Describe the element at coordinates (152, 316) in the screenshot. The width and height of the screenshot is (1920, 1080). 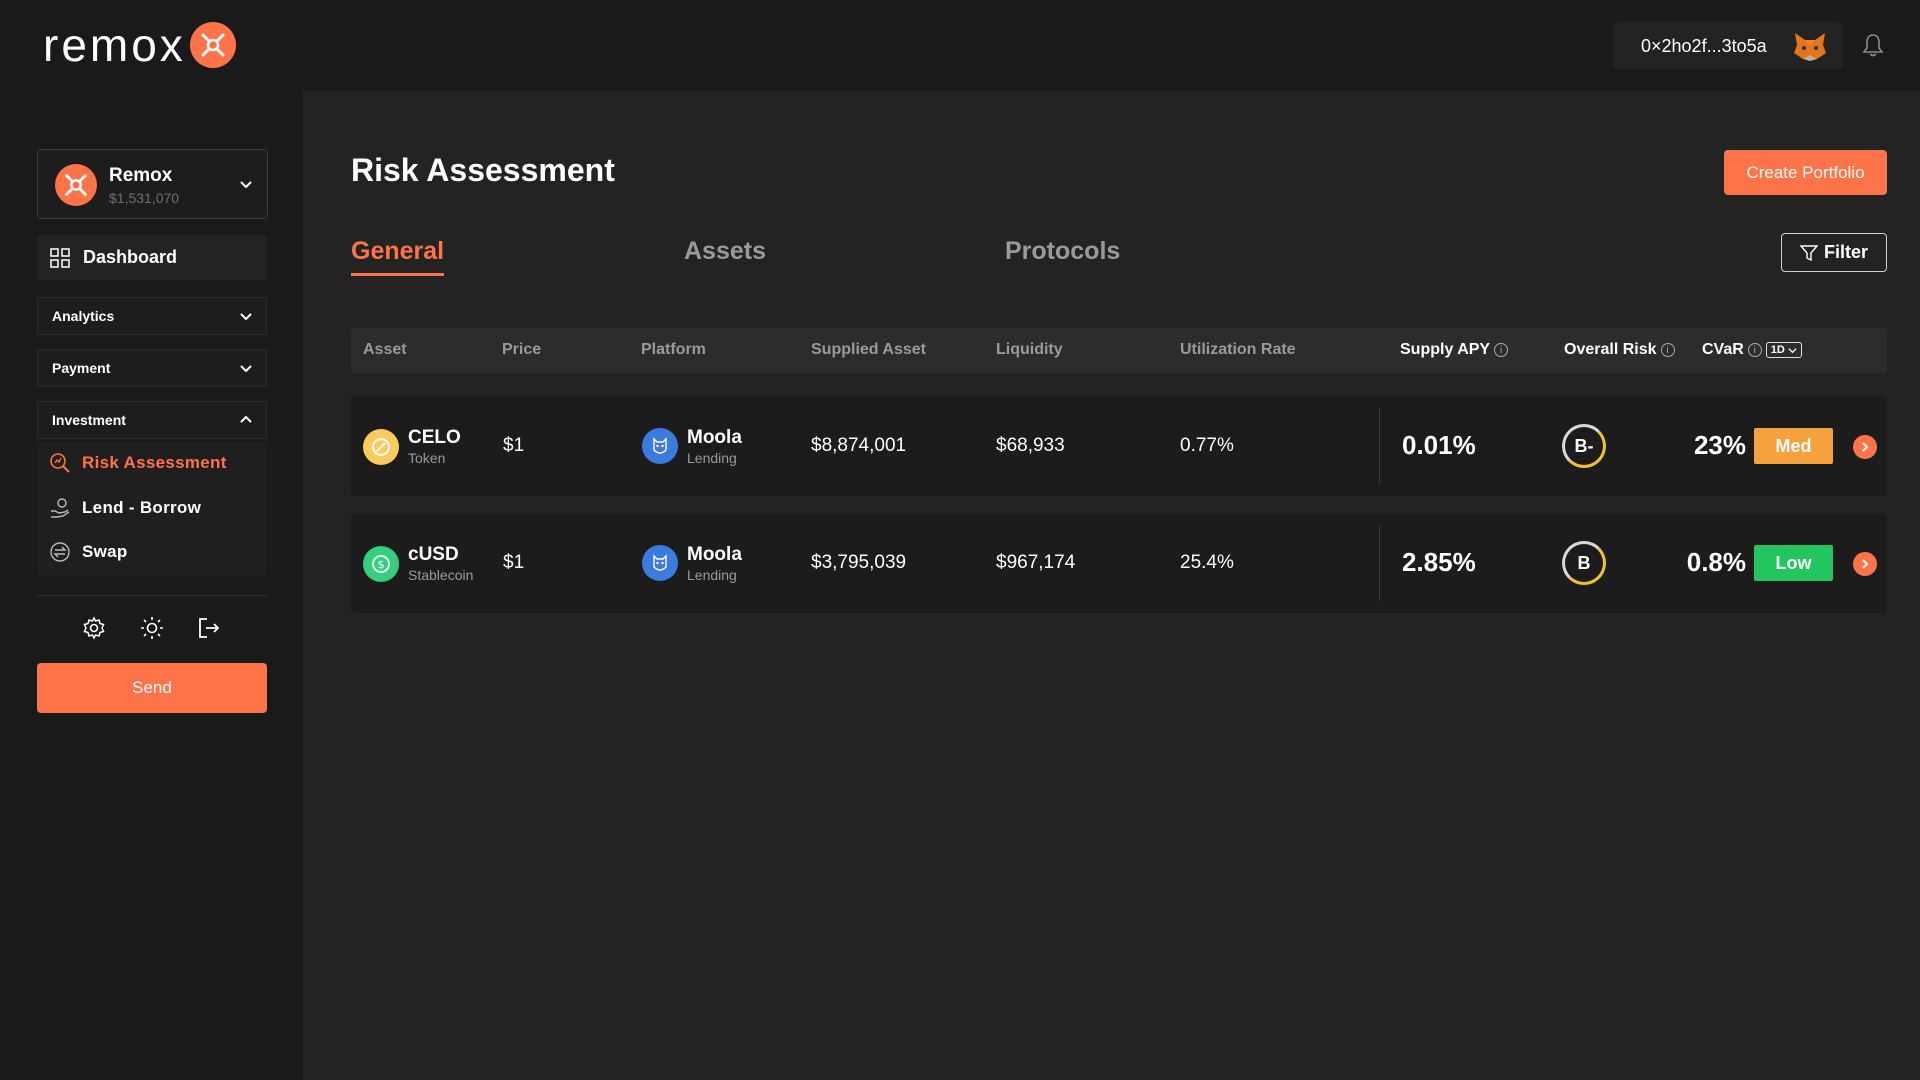
I see `sidebar-group-analytics: Analytics` at that location.